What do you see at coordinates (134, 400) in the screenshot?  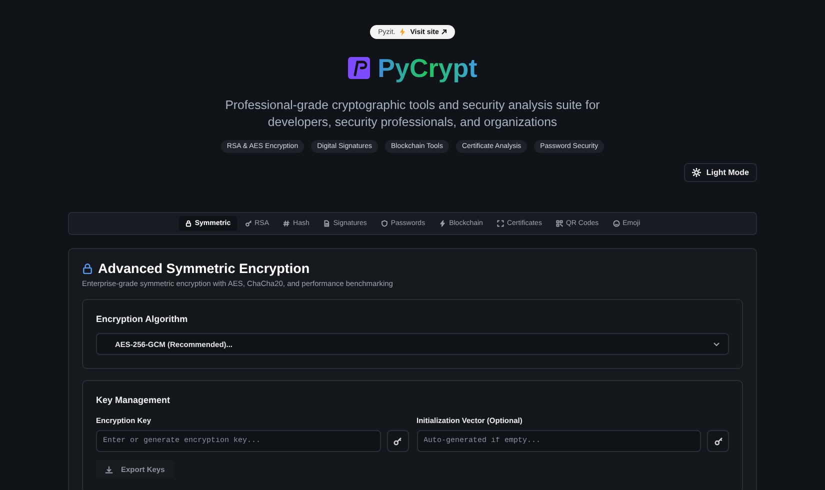 I see `section-heading: Key Management` at bounding box center [134, 400].